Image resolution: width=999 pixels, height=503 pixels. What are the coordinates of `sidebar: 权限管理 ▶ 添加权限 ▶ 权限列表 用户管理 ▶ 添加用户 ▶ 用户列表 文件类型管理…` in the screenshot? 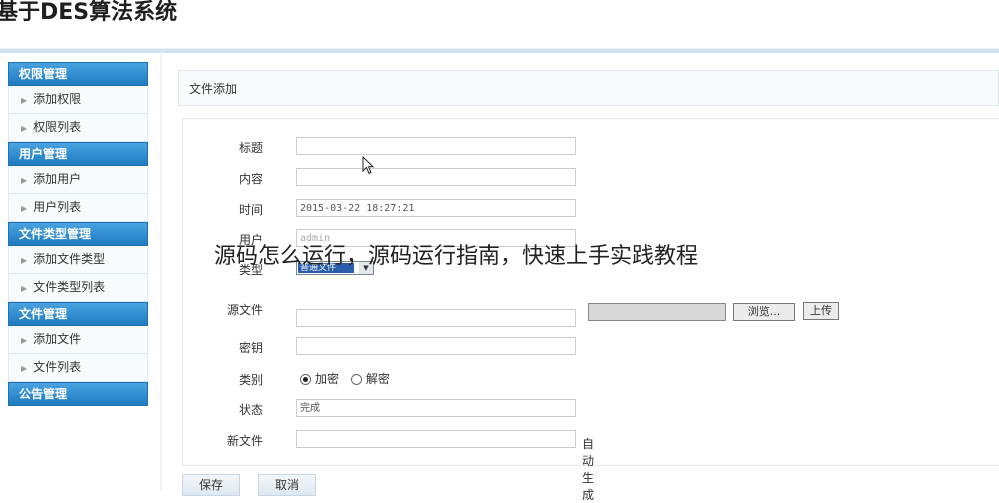 It's located at (78, 234).